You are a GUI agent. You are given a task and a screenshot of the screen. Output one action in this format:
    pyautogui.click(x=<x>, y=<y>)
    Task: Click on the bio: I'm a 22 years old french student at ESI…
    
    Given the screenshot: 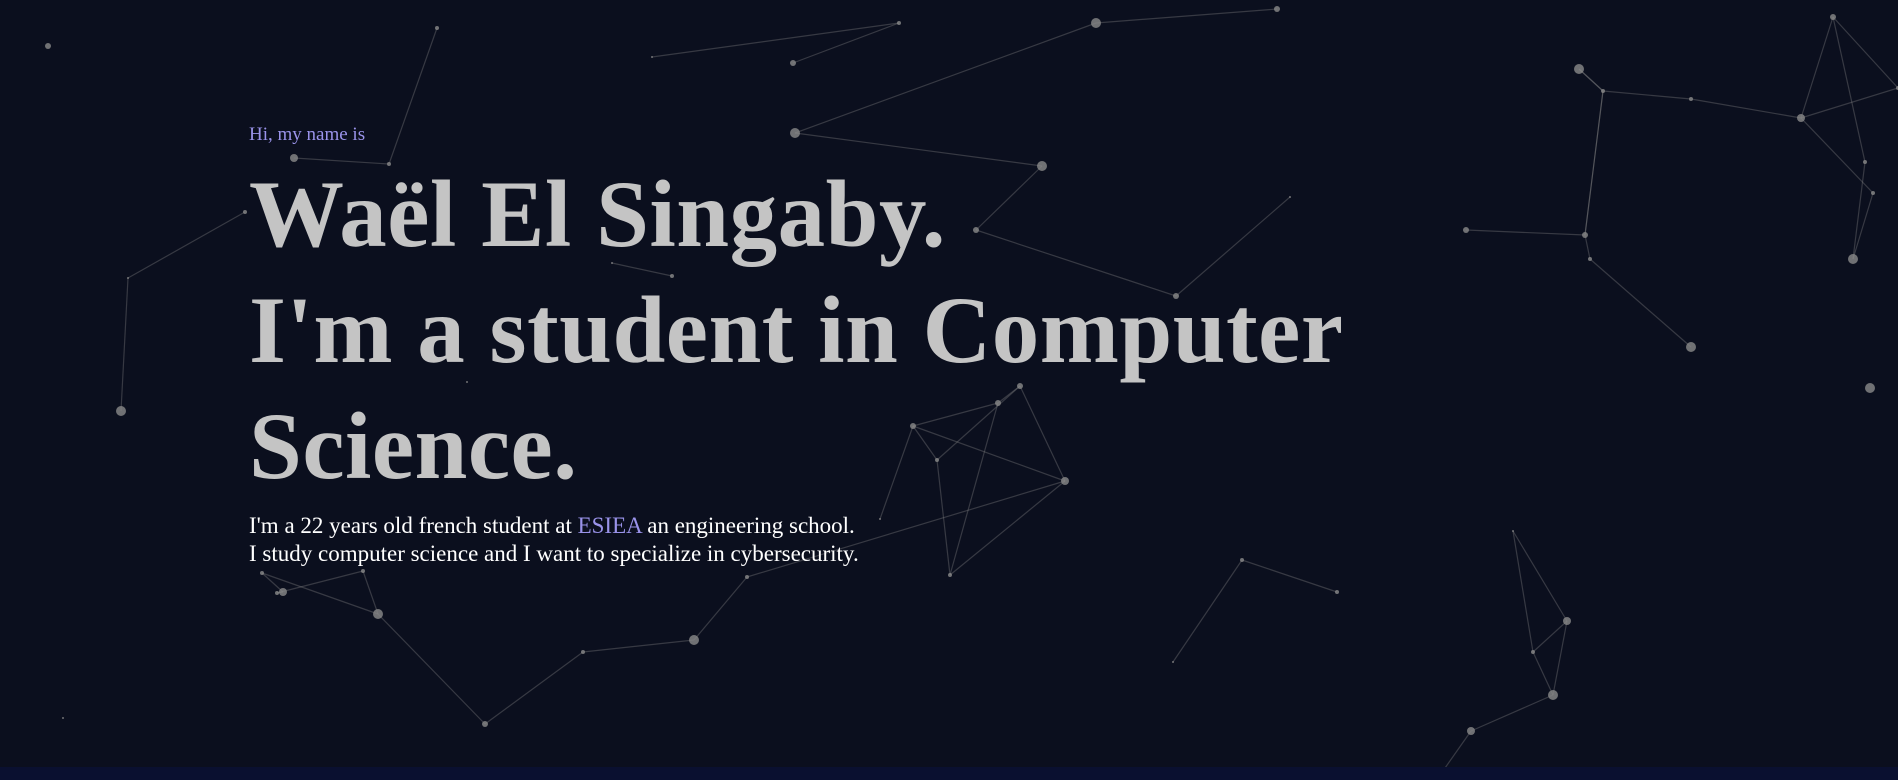 What is the action you would take?
    pyautogui.click(x=899, y=540)
    